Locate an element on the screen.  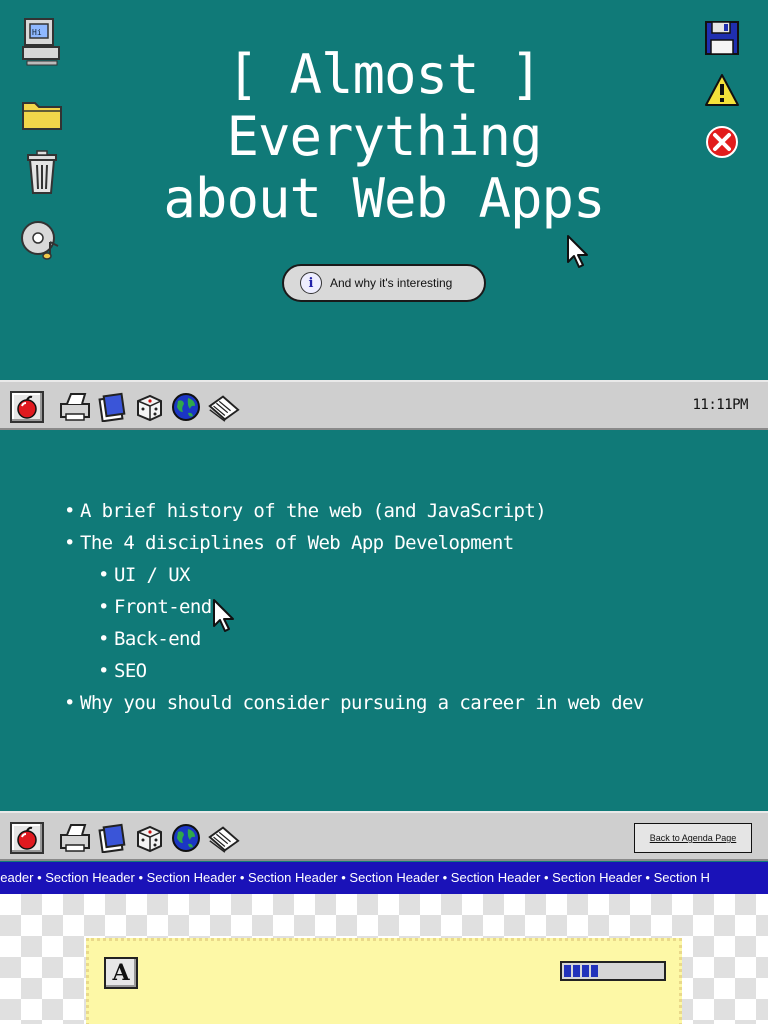
warning-icon is located at coordinates (722, 90).